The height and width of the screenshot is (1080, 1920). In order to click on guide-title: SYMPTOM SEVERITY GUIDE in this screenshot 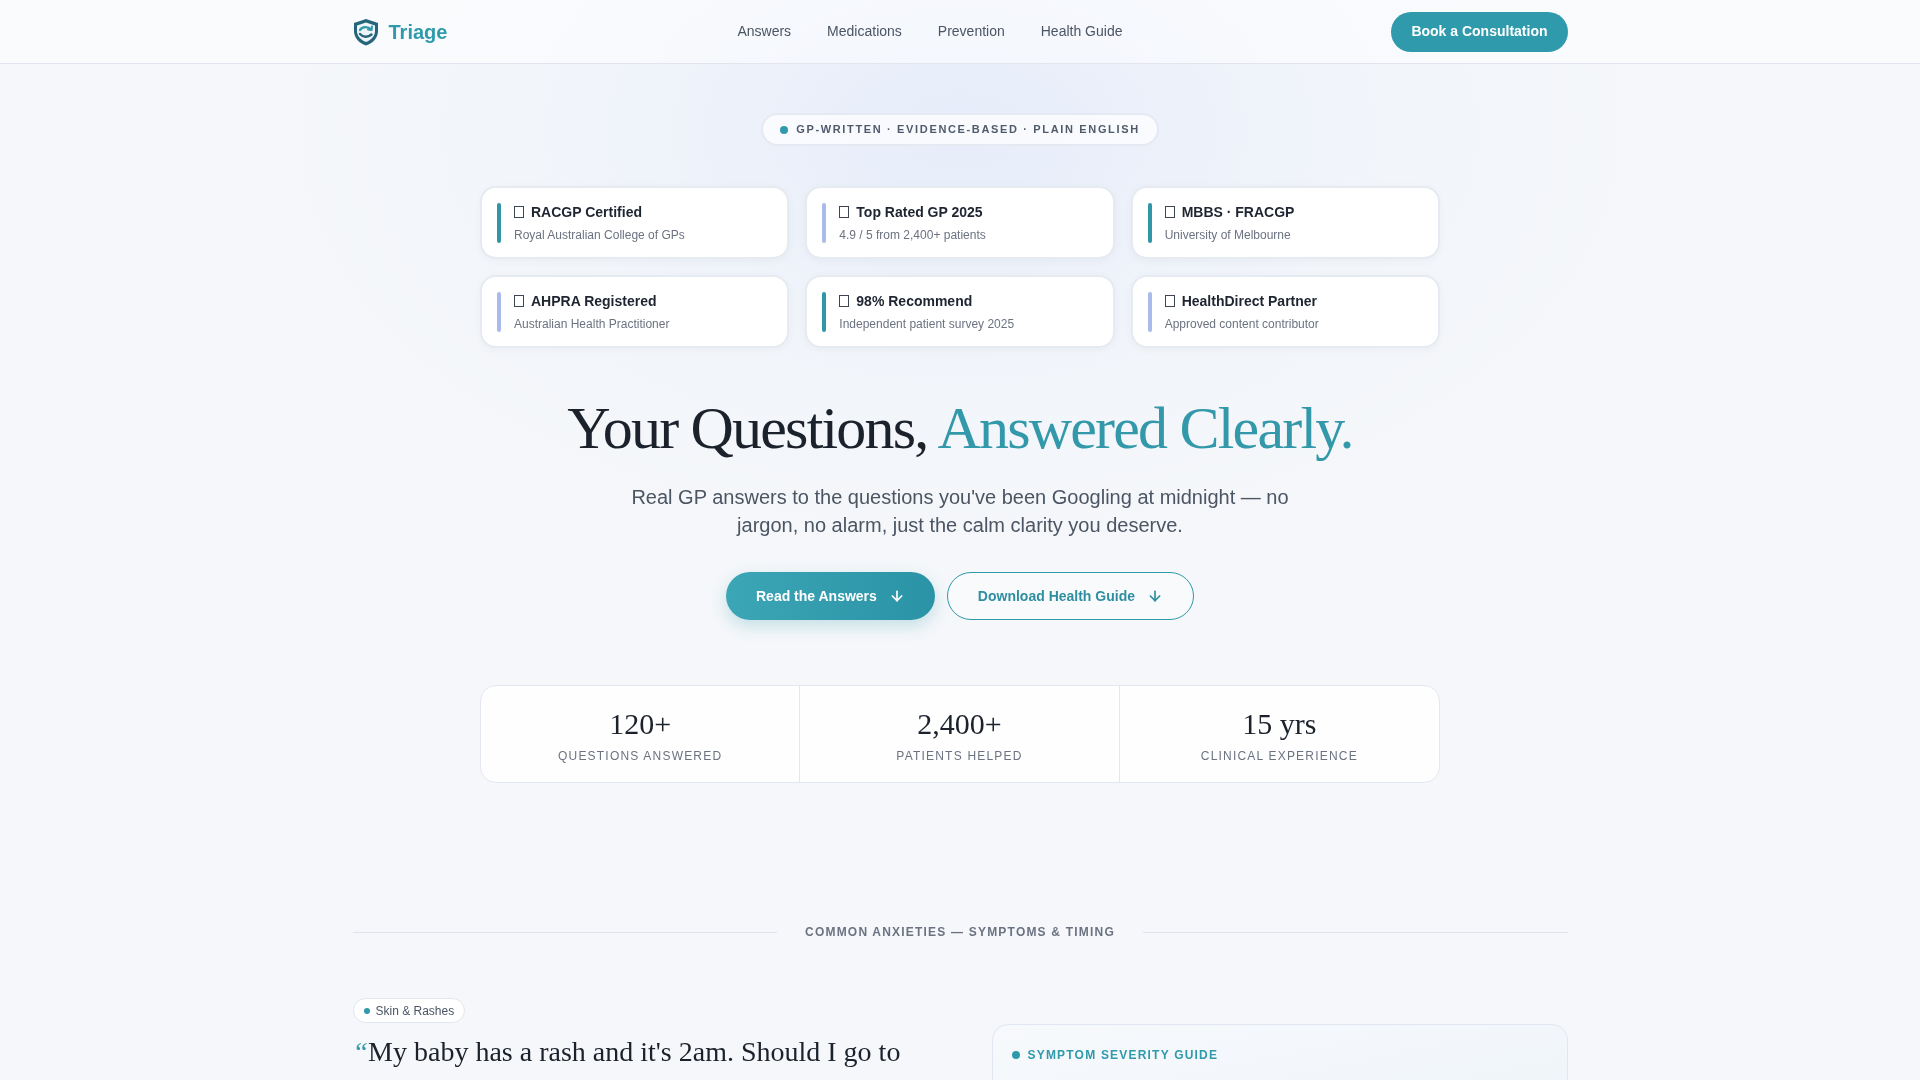, I will do `click(1123, 1055)`.